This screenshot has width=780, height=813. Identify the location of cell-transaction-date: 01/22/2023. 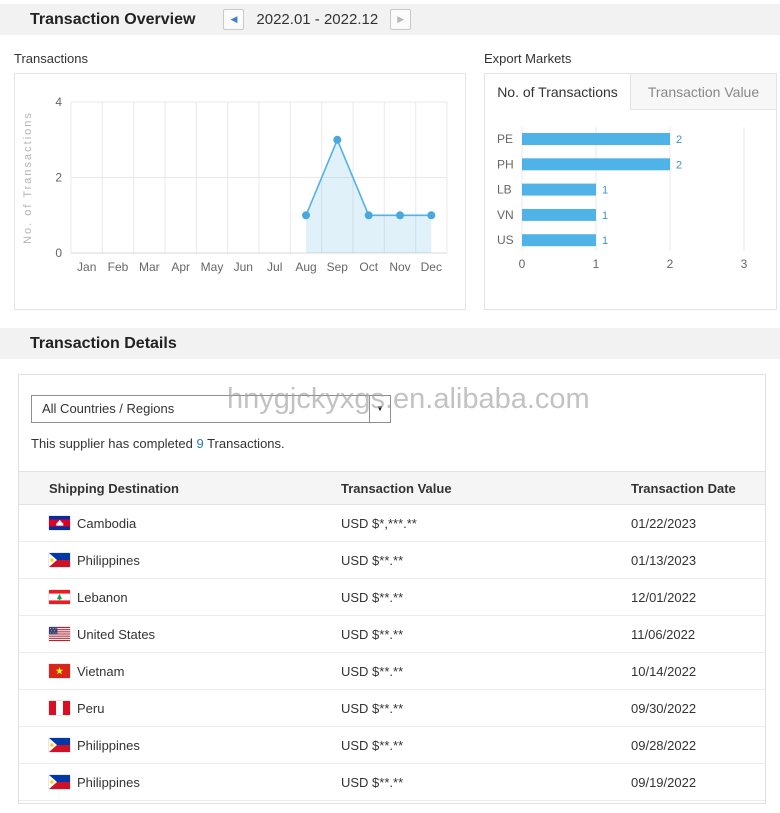
(683, 523).